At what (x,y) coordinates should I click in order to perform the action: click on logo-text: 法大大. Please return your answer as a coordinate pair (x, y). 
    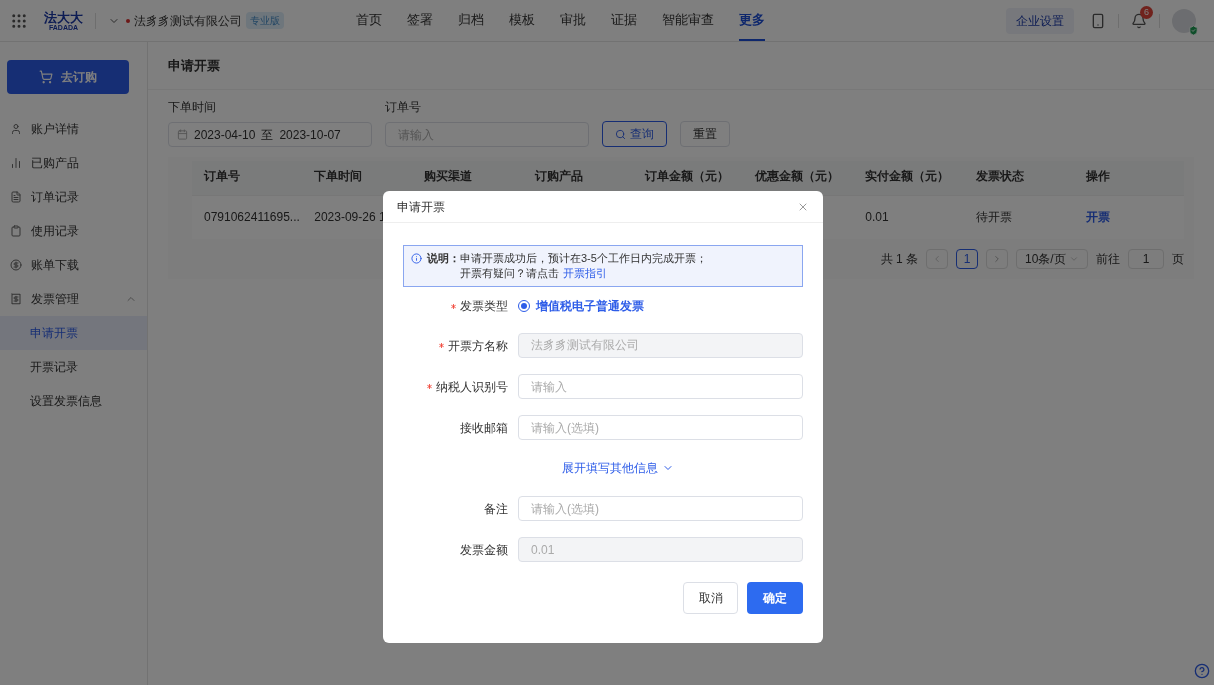
    Looking at the image, I should click on (63, 17).